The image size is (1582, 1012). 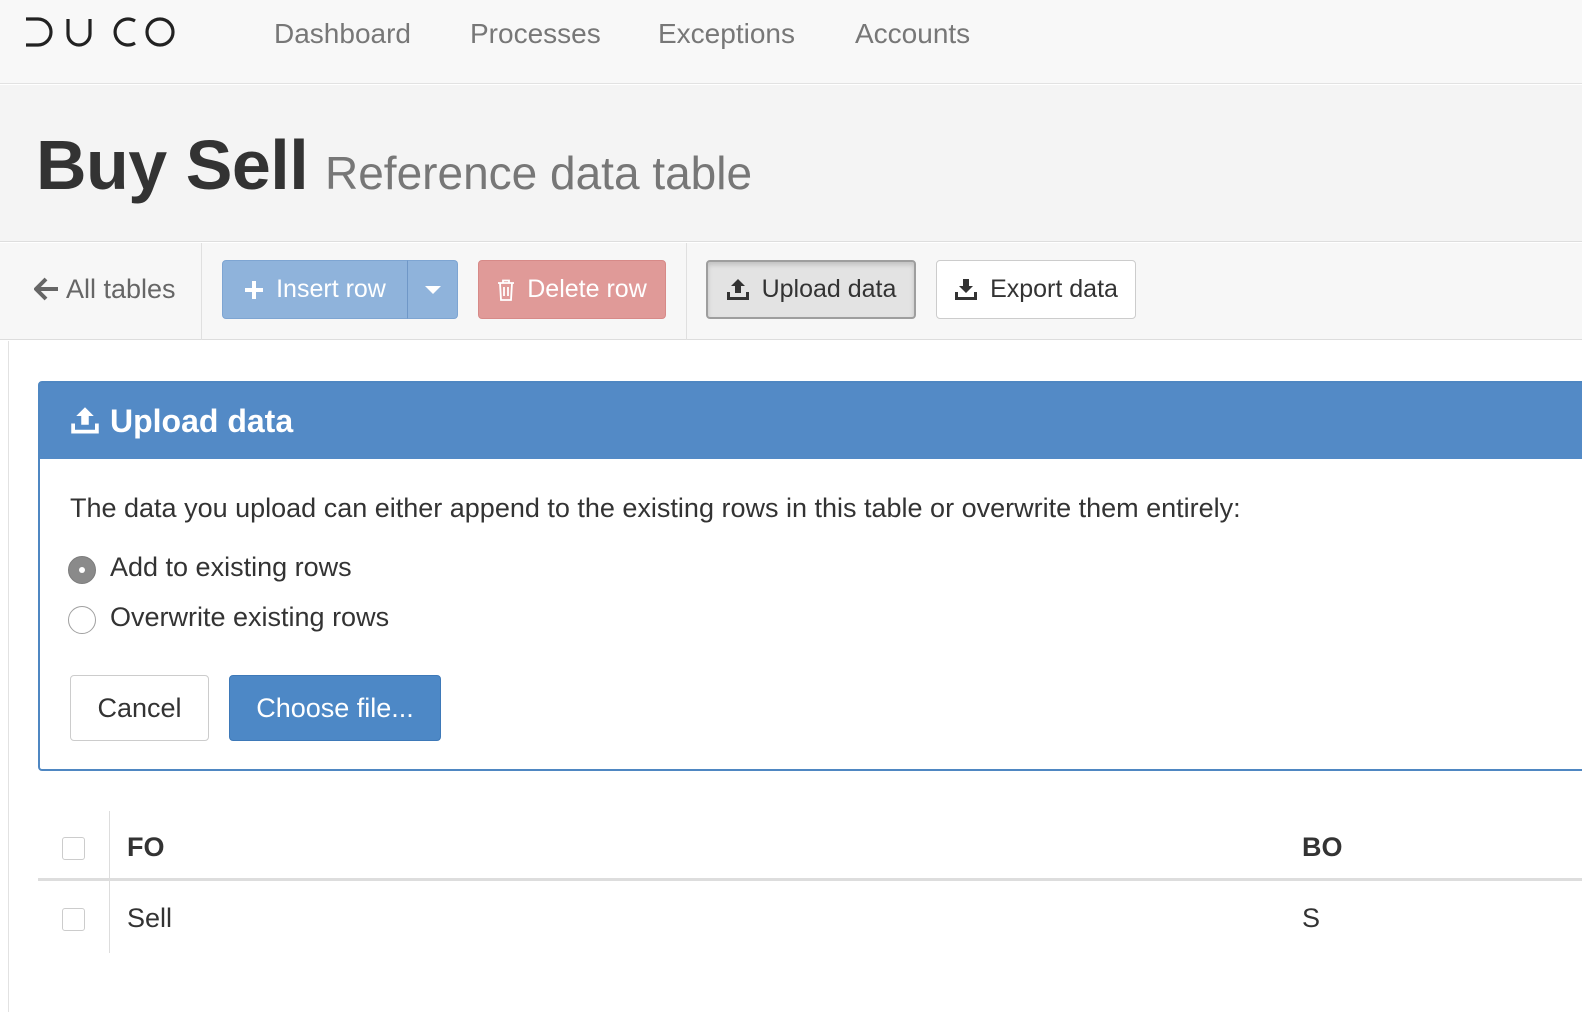 I want to click on all-tables-link: All tables, so click(x=105, y=289).